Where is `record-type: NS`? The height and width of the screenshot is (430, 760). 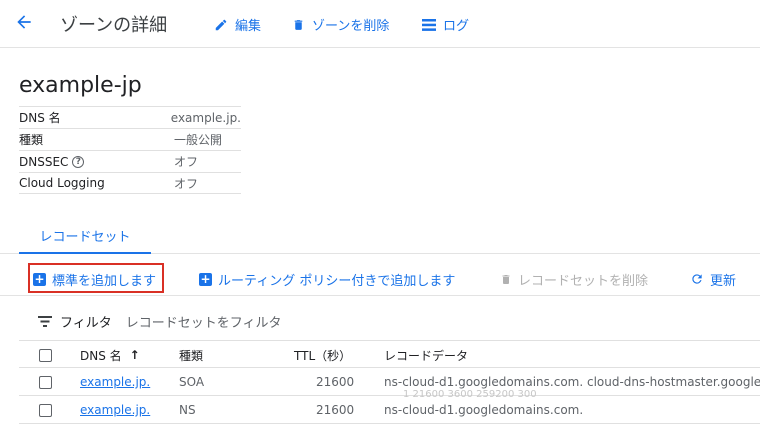 record-type: NS is located at coordinates (187, 410).